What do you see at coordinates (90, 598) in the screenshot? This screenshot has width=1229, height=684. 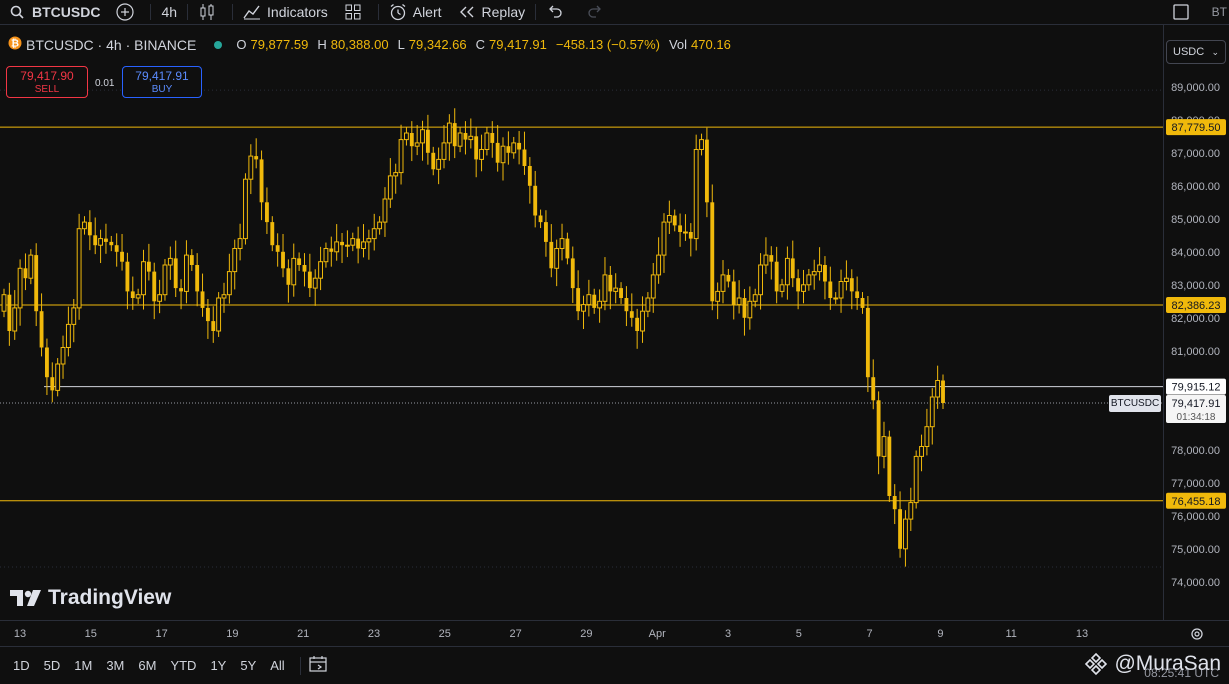 I see `tradingview-watermark: TradingView` at bounding box center [90, 598].